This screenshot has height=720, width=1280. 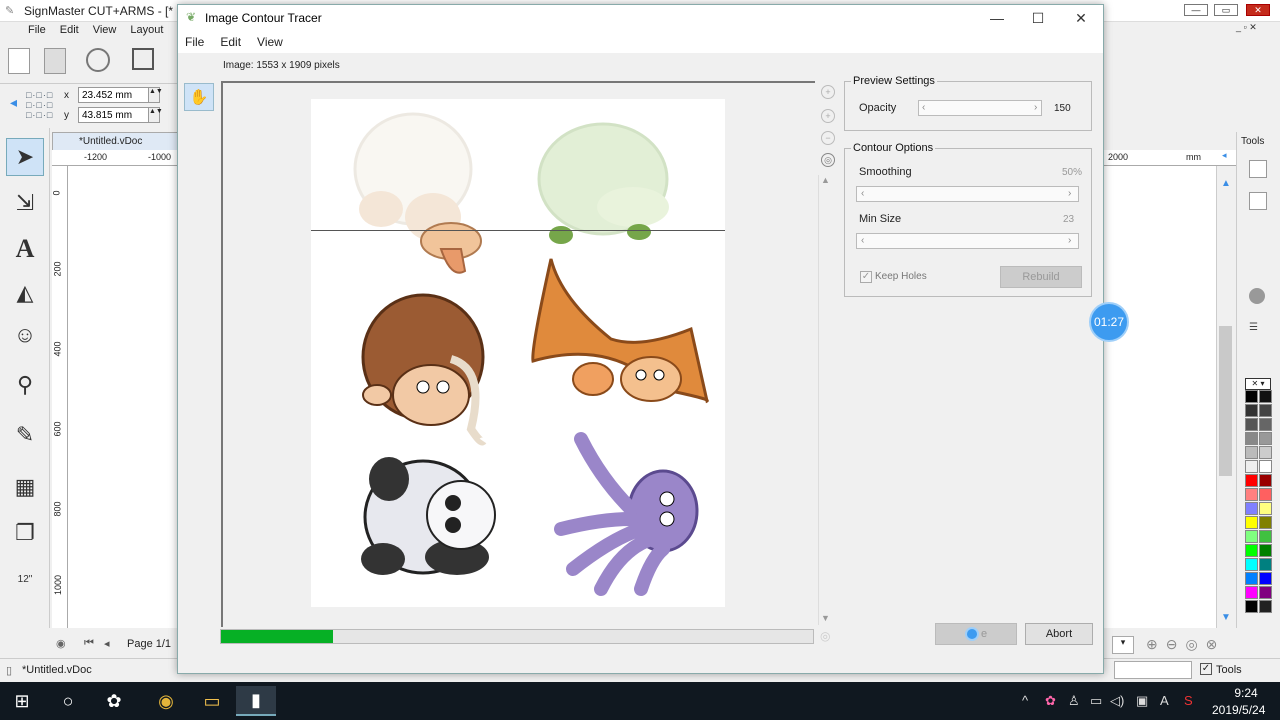 What do you see at coordinates (828, 92) in the screenshot?
I see `zoom-in-icon: +` at bounding box center [828, 92].